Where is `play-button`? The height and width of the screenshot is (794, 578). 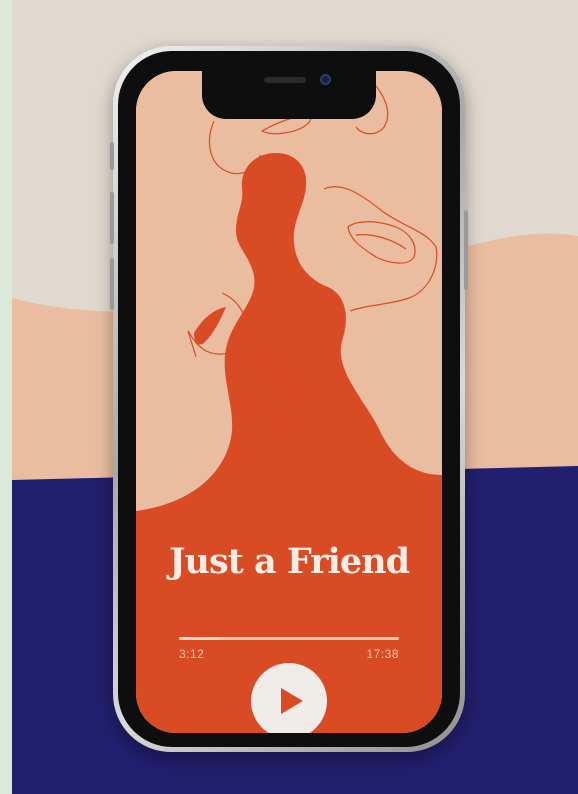
play-button is located at coordinates (289, 698).